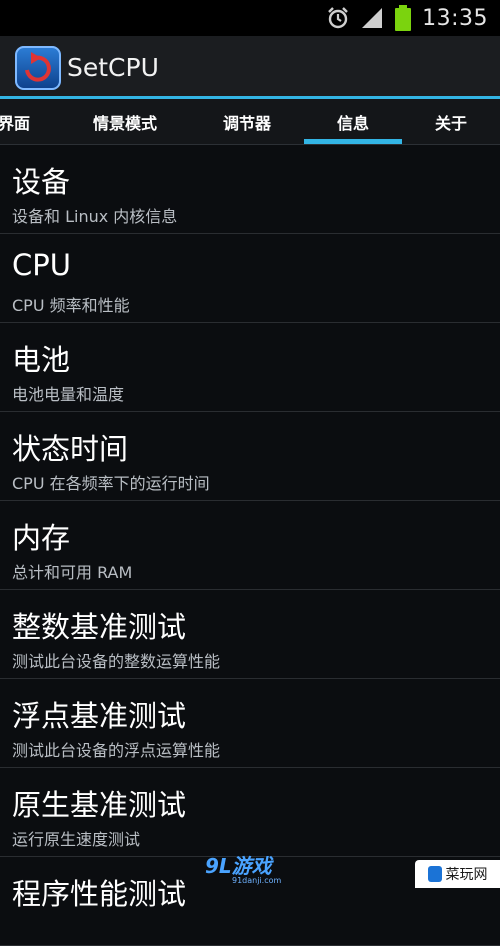 This screenshot has height=946, width=500. What do you see at coordinates (250, 723) in the screenshot?
I see `list-item: 浮点基准测试 测试此台设备的浮点运算性能` at bounding box center [250, 723].